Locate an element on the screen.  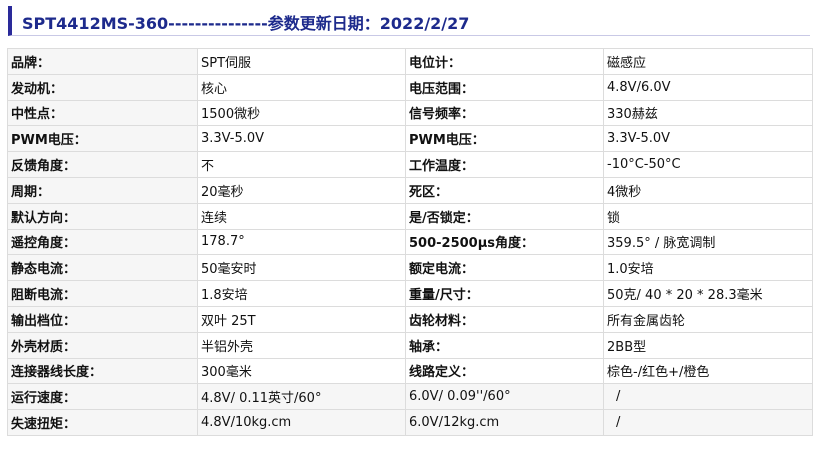
spec-value: 1.0安培 is located at coordinates (708, 268).